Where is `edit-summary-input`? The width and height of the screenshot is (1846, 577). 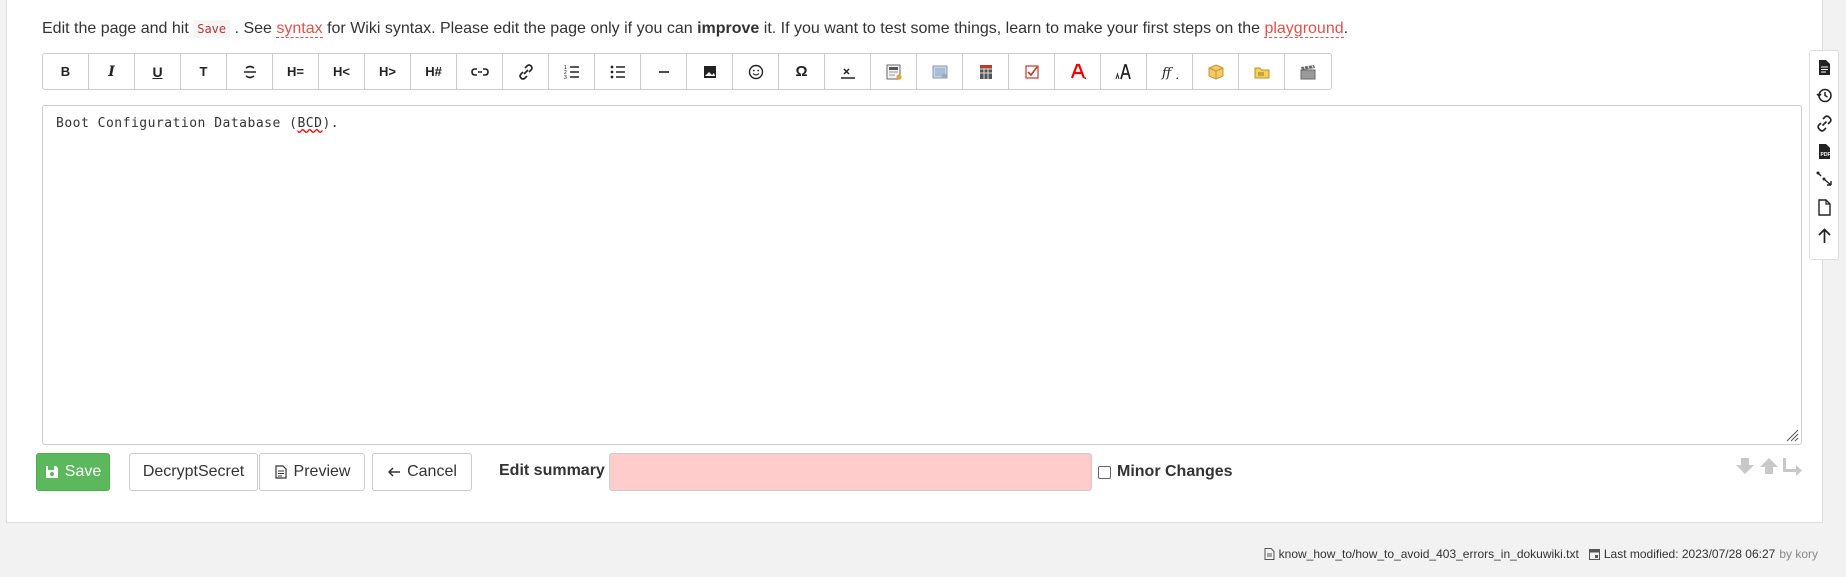
edit-summary-input is located at coordinates (850, 472).